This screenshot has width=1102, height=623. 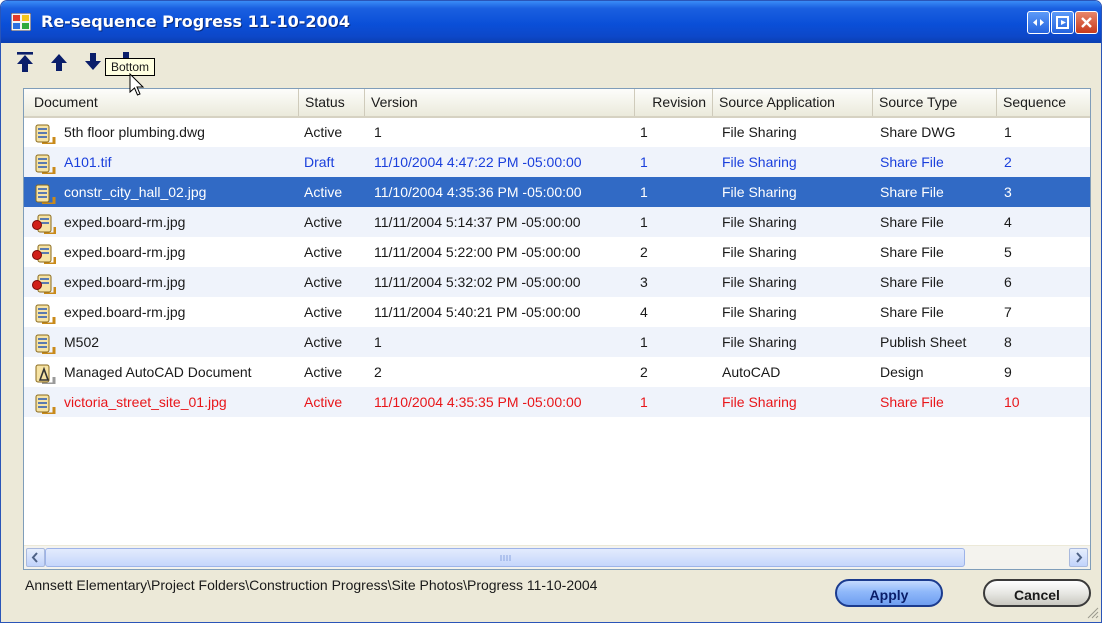 I want to click on table-row: M502 Active 1 1 File Sharing Publish Sheet 8, so click(x=557, y=342).